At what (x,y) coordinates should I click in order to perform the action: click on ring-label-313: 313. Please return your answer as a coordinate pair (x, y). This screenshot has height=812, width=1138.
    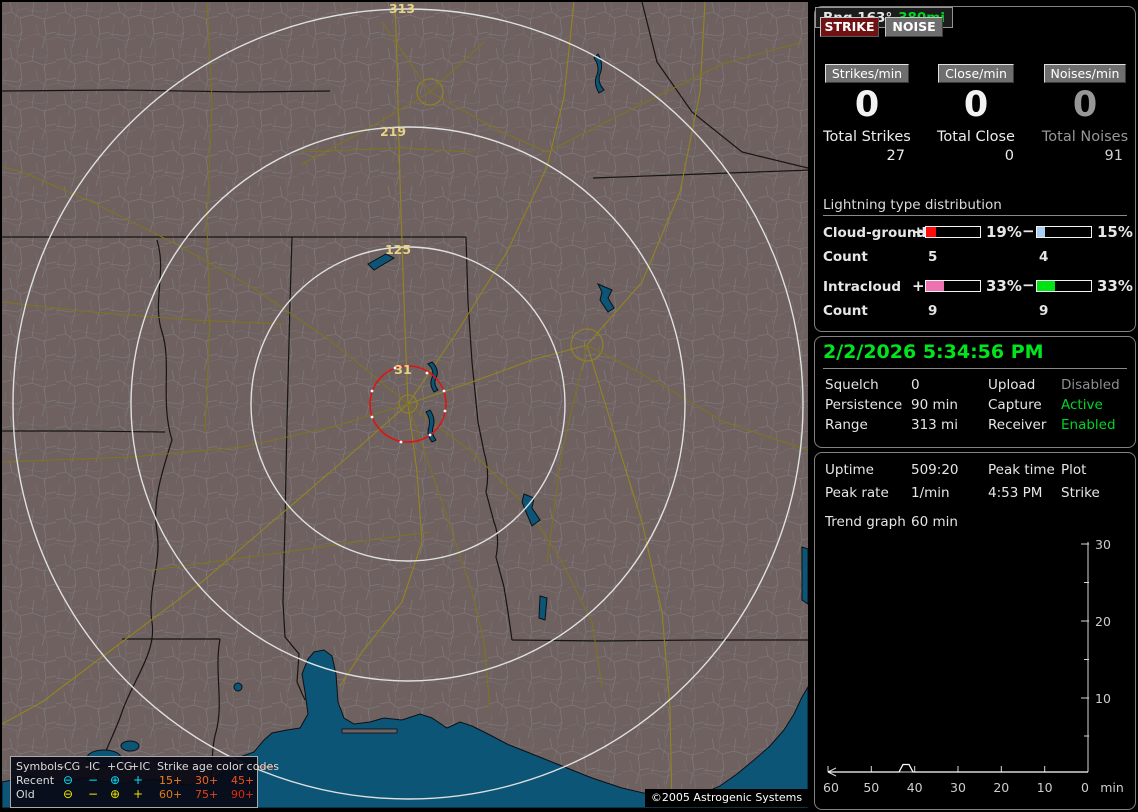
    Looking at the image, I should click on (402, 9).